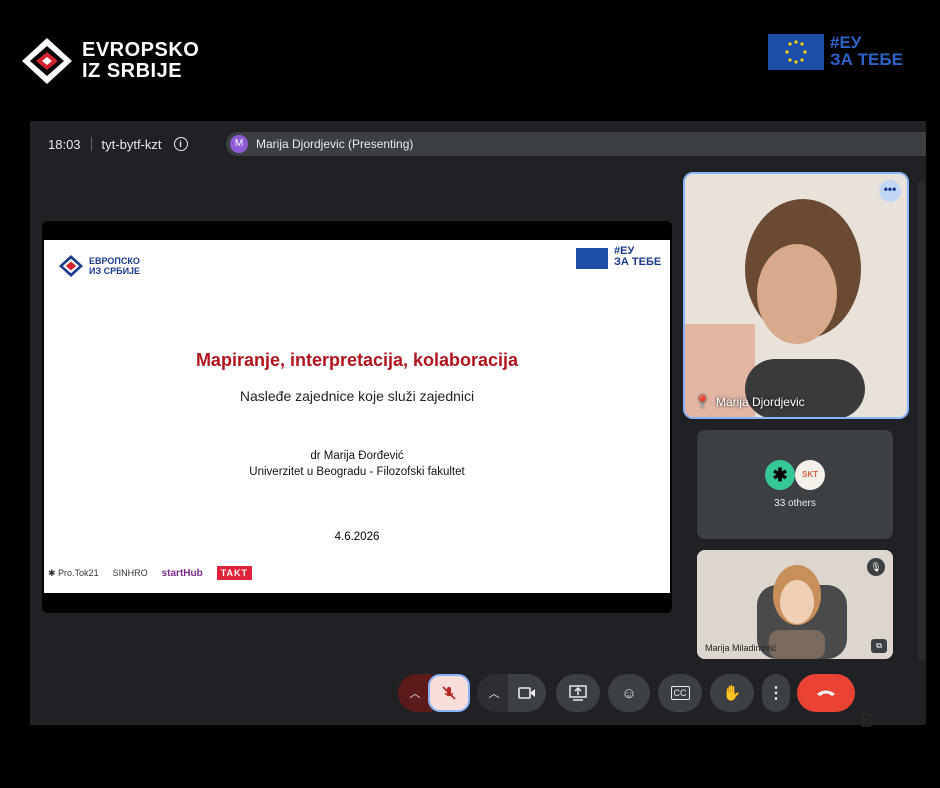 Image resolution: width=940 pixels, height=788 pixels. What do you see at coordinates (795, 604) in the screenshot?
I see `participant-tile: 🎙 ⧉ Marija Miladinović` at bounding box center [795, 604].